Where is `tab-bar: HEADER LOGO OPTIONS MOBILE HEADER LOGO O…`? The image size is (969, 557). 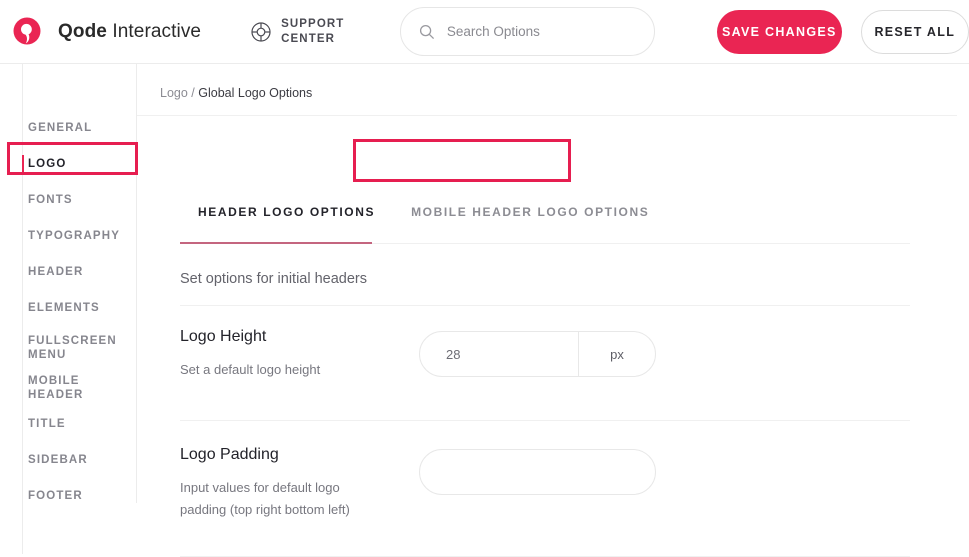
tab-bar: HEADER LOGO OPTIONS MOBILE HEADER LOGO O… is located at coordinates (423, 219).